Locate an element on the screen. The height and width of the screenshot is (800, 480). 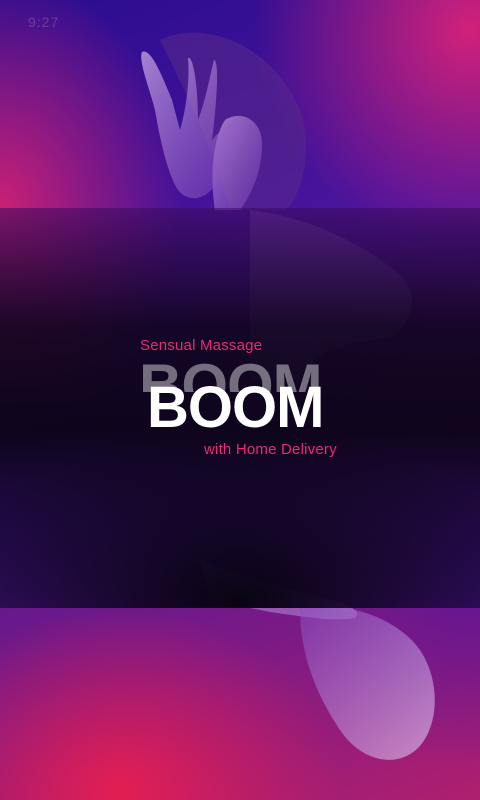
tagline-top: Sensual Massage is located at coordinates (201, 345).